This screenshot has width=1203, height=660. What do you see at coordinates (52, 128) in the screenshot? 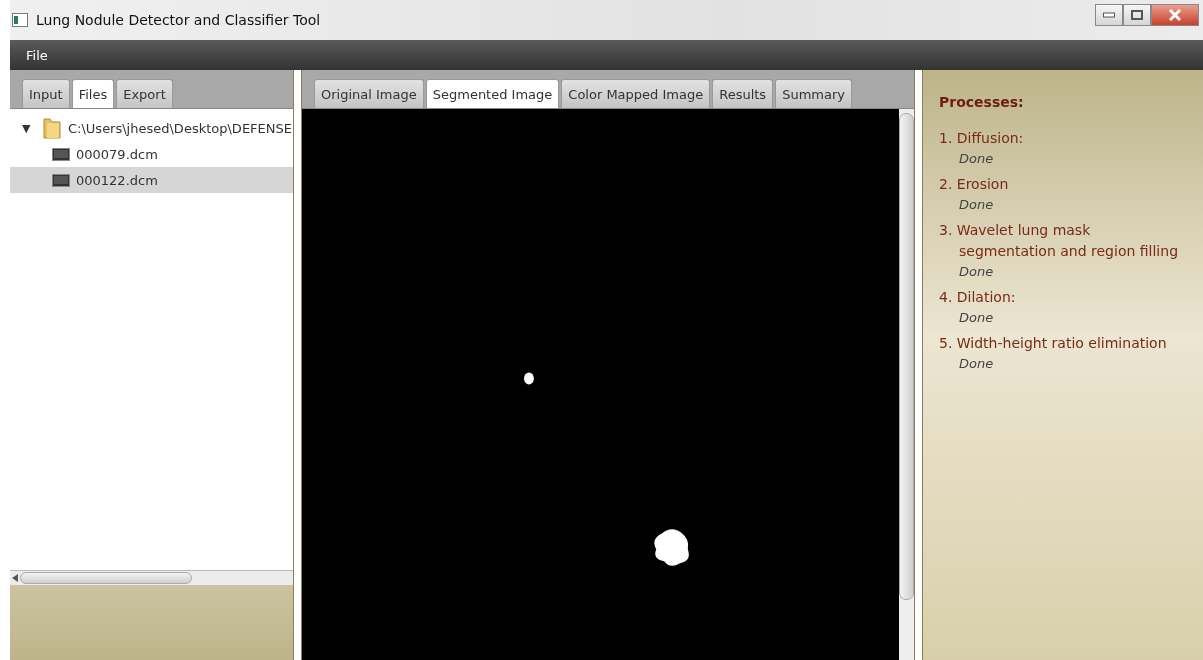
I see `folder-icon` at bounding box center [52, 128].